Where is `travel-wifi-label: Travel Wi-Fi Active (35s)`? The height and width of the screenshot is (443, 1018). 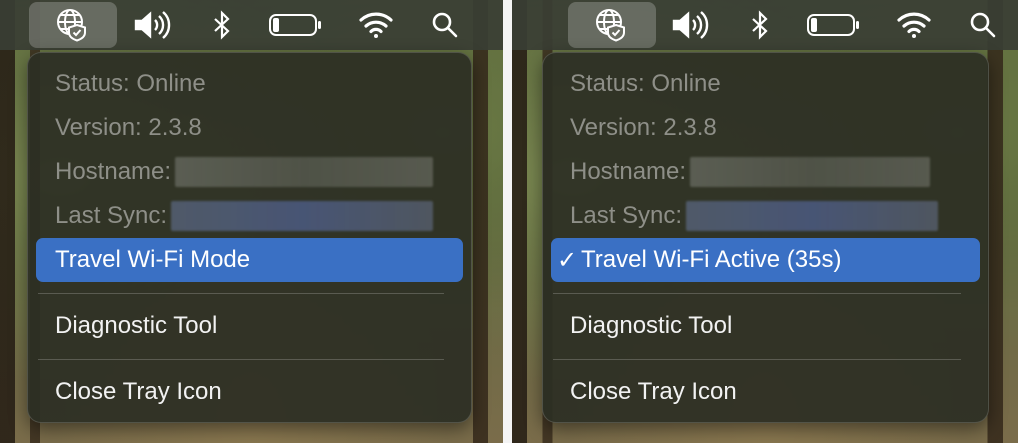
travel-wifi-label: Travel Wi-Fi Active (35s) is located at coordinates (711, 259).